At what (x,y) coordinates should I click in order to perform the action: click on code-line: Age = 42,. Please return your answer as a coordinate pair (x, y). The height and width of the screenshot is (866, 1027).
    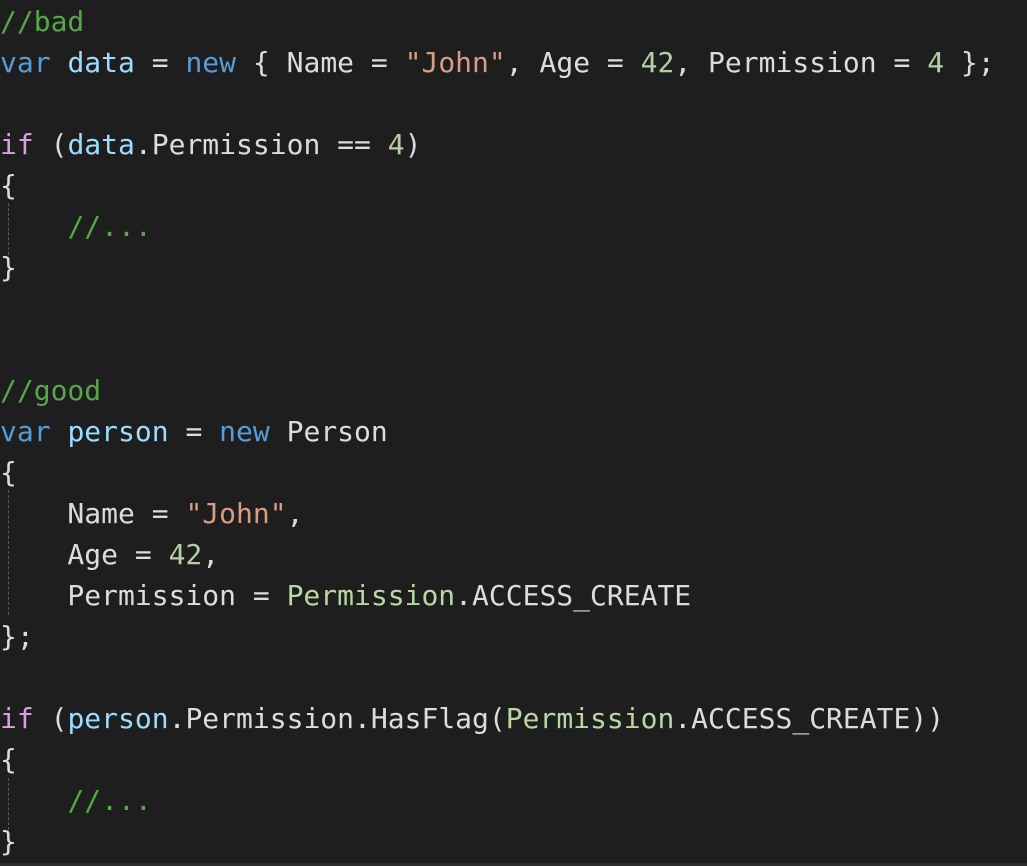
    Looking at the image, I should click on (109, 554).